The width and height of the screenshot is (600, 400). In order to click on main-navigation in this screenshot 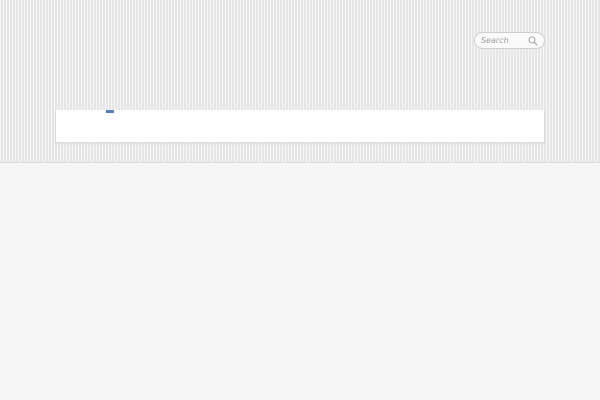, I will do `click(300, 126)`.